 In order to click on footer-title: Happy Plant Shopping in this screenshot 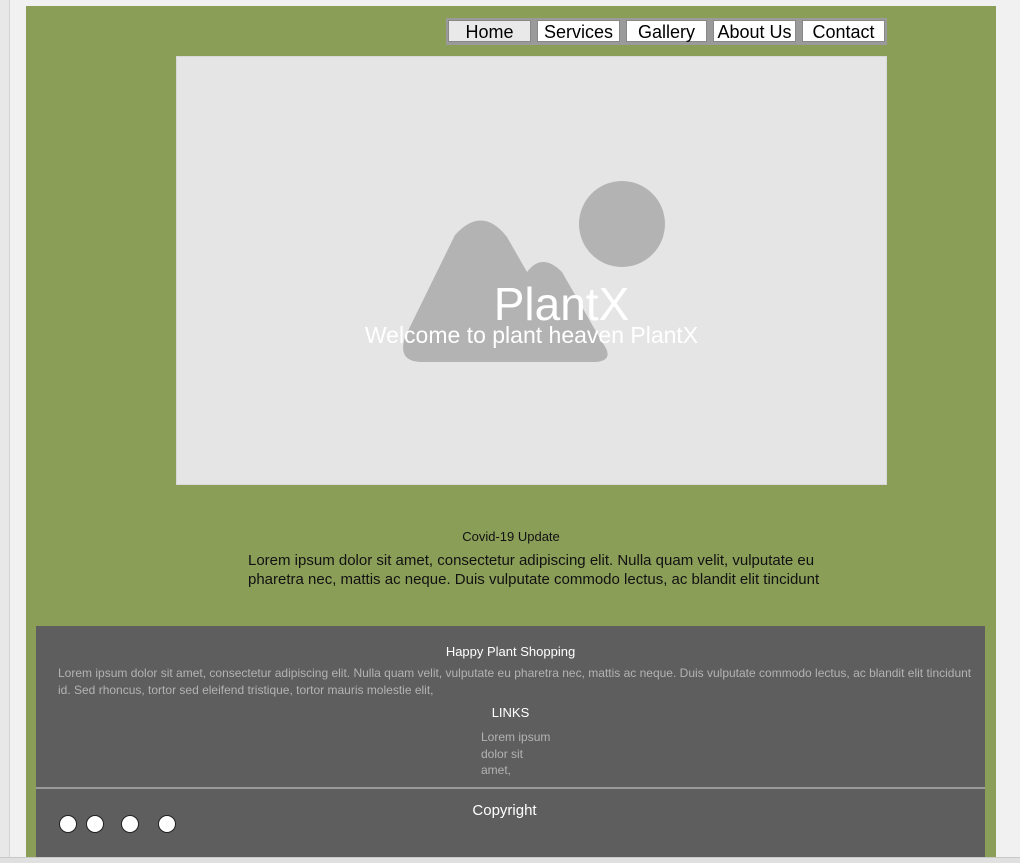, I will do `click(510, 651)`.